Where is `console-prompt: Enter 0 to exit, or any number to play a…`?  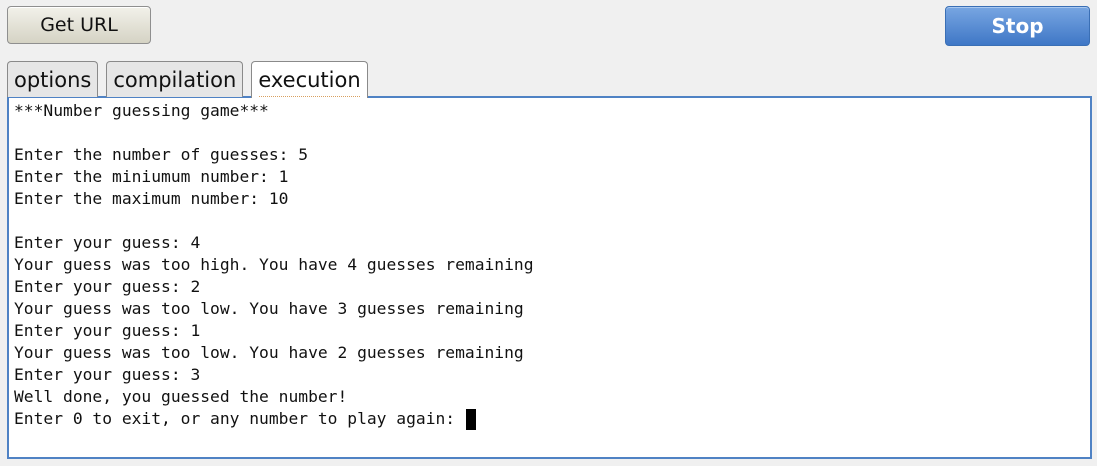 console-prompt: Enter 0 to exit, or any number to play a… is located at coordinates (239, 418).